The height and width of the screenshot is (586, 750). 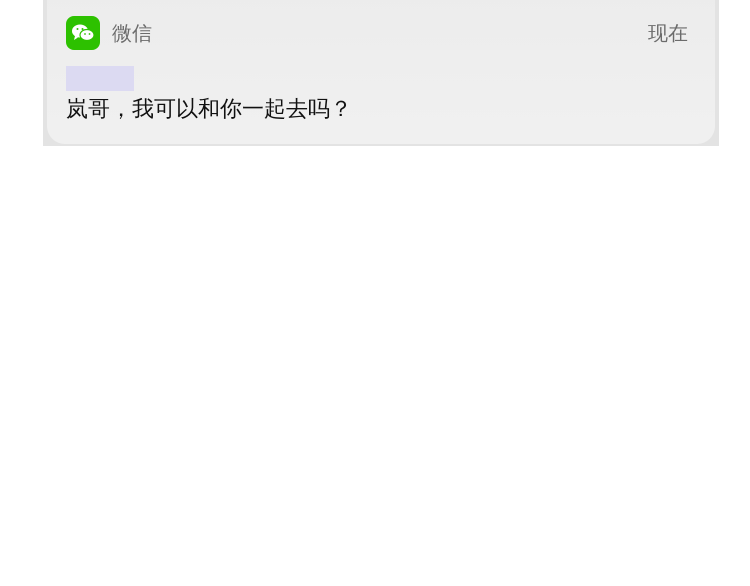 What do you see at coordinates (209, 110) in the screenshot?
I see `notification-message: 岚哥，我可以和你一起去吗？` at bounding box center [209, 110].